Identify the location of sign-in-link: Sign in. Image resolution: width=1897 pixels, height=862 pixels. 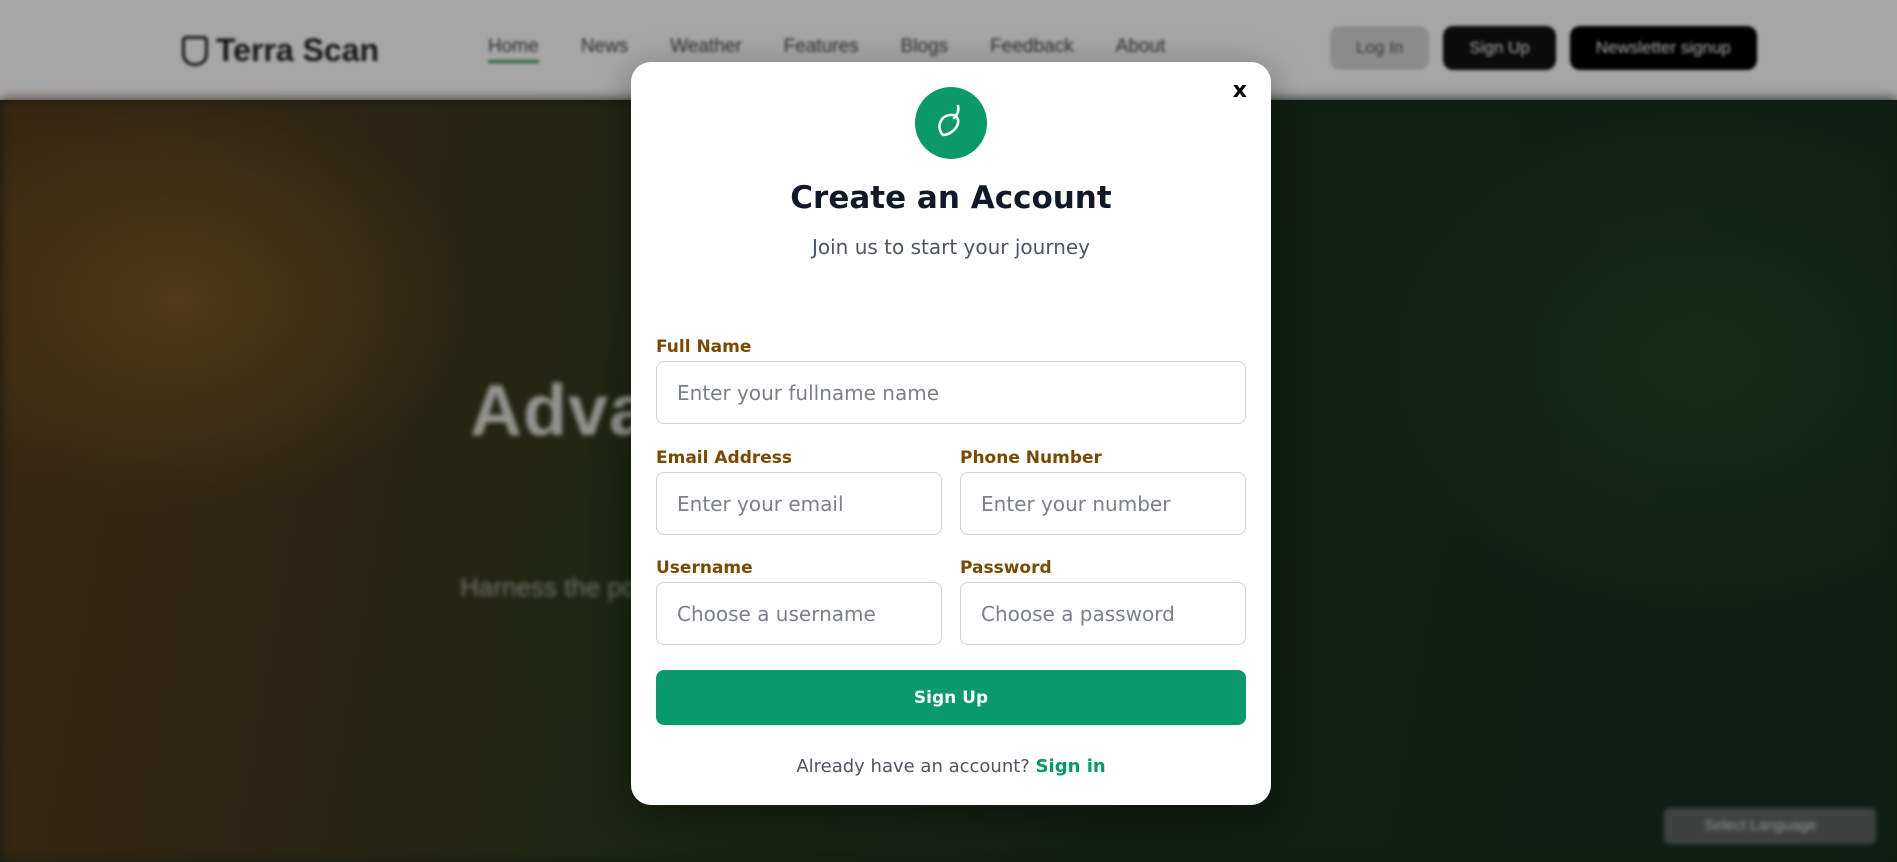
(1071, 766).